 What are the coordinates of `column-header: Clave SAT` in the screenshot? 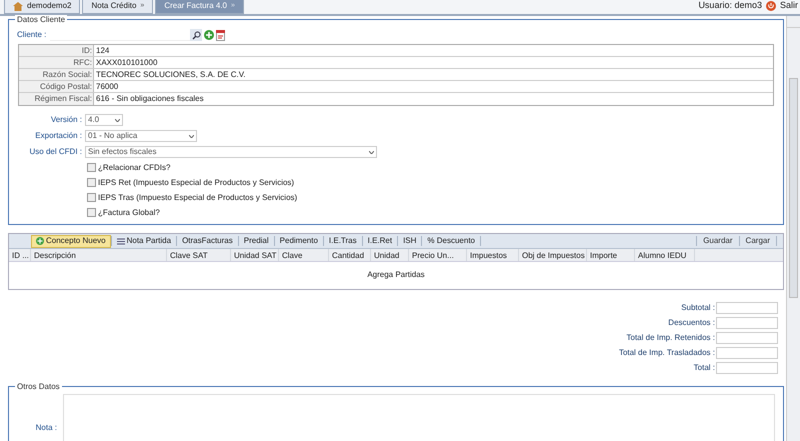 It's located at (199, 255).